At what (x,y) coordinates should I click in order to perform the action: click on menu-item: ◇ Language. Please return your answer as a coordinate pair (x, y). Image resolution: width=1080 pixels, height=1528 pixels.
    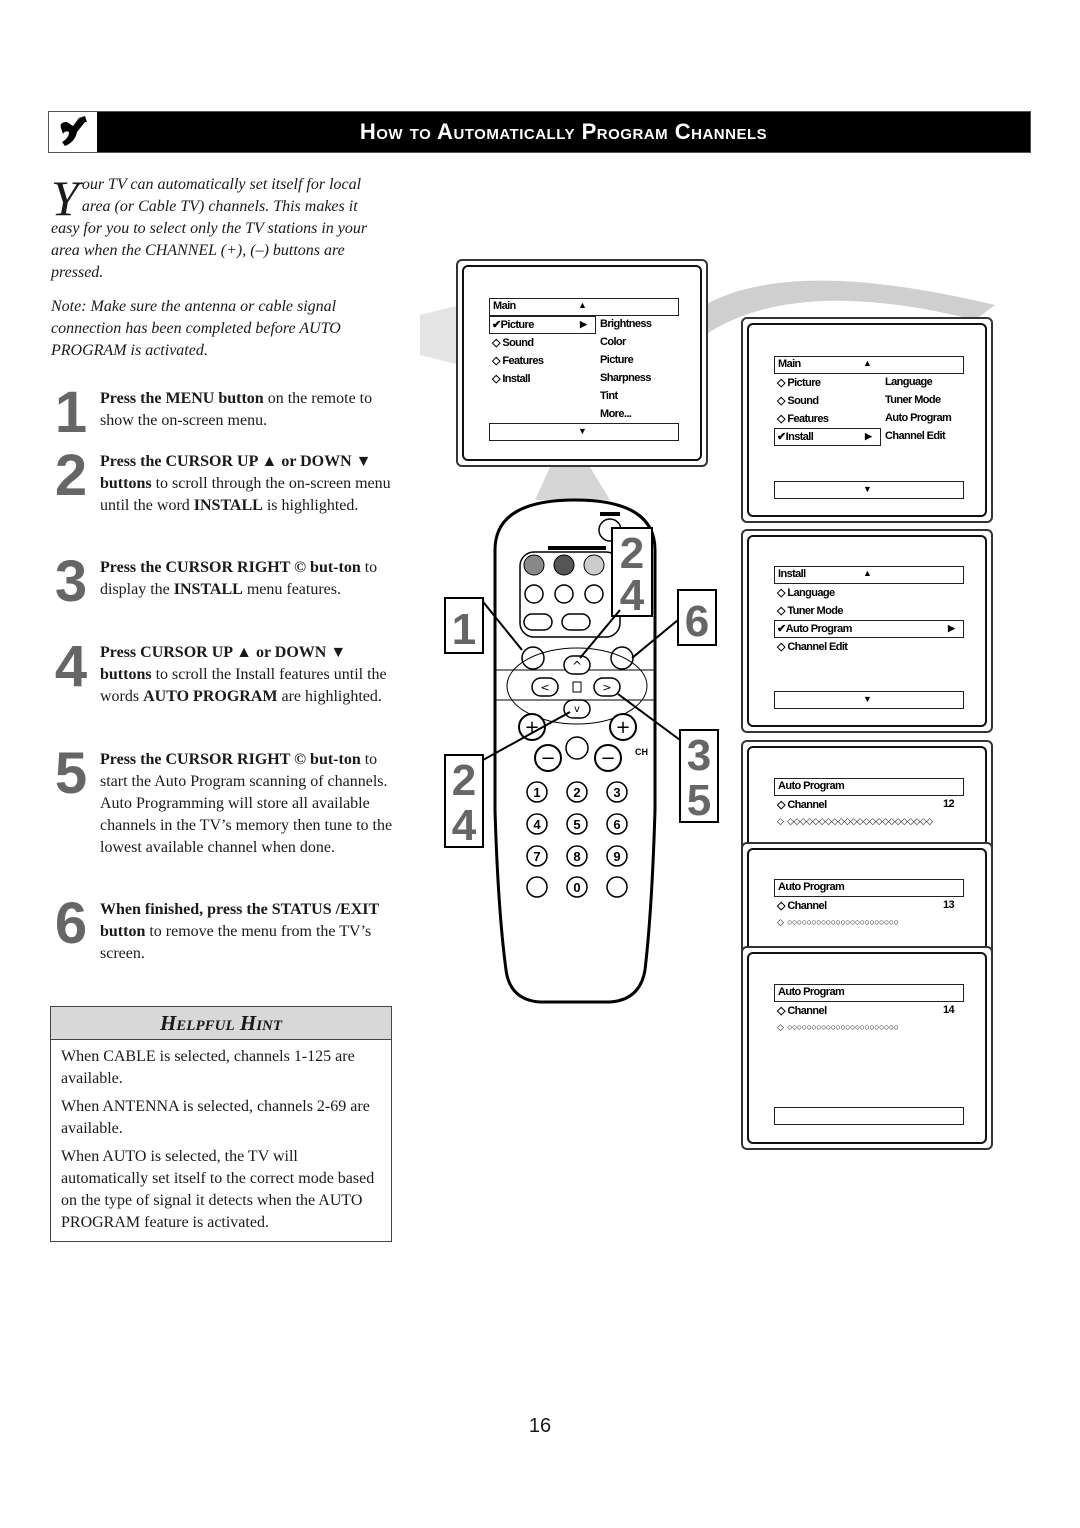
    Looking at the image, I should click on (806, 593).